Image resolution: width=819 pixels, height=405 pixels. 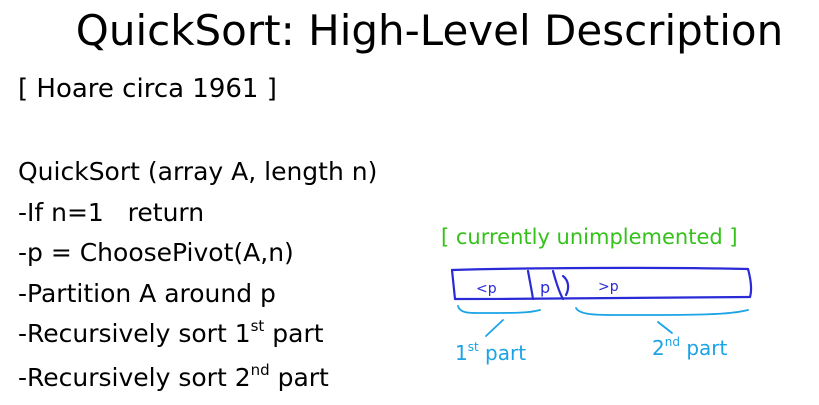 I want to click on pivot-label: p, so click(x=545, y=287).